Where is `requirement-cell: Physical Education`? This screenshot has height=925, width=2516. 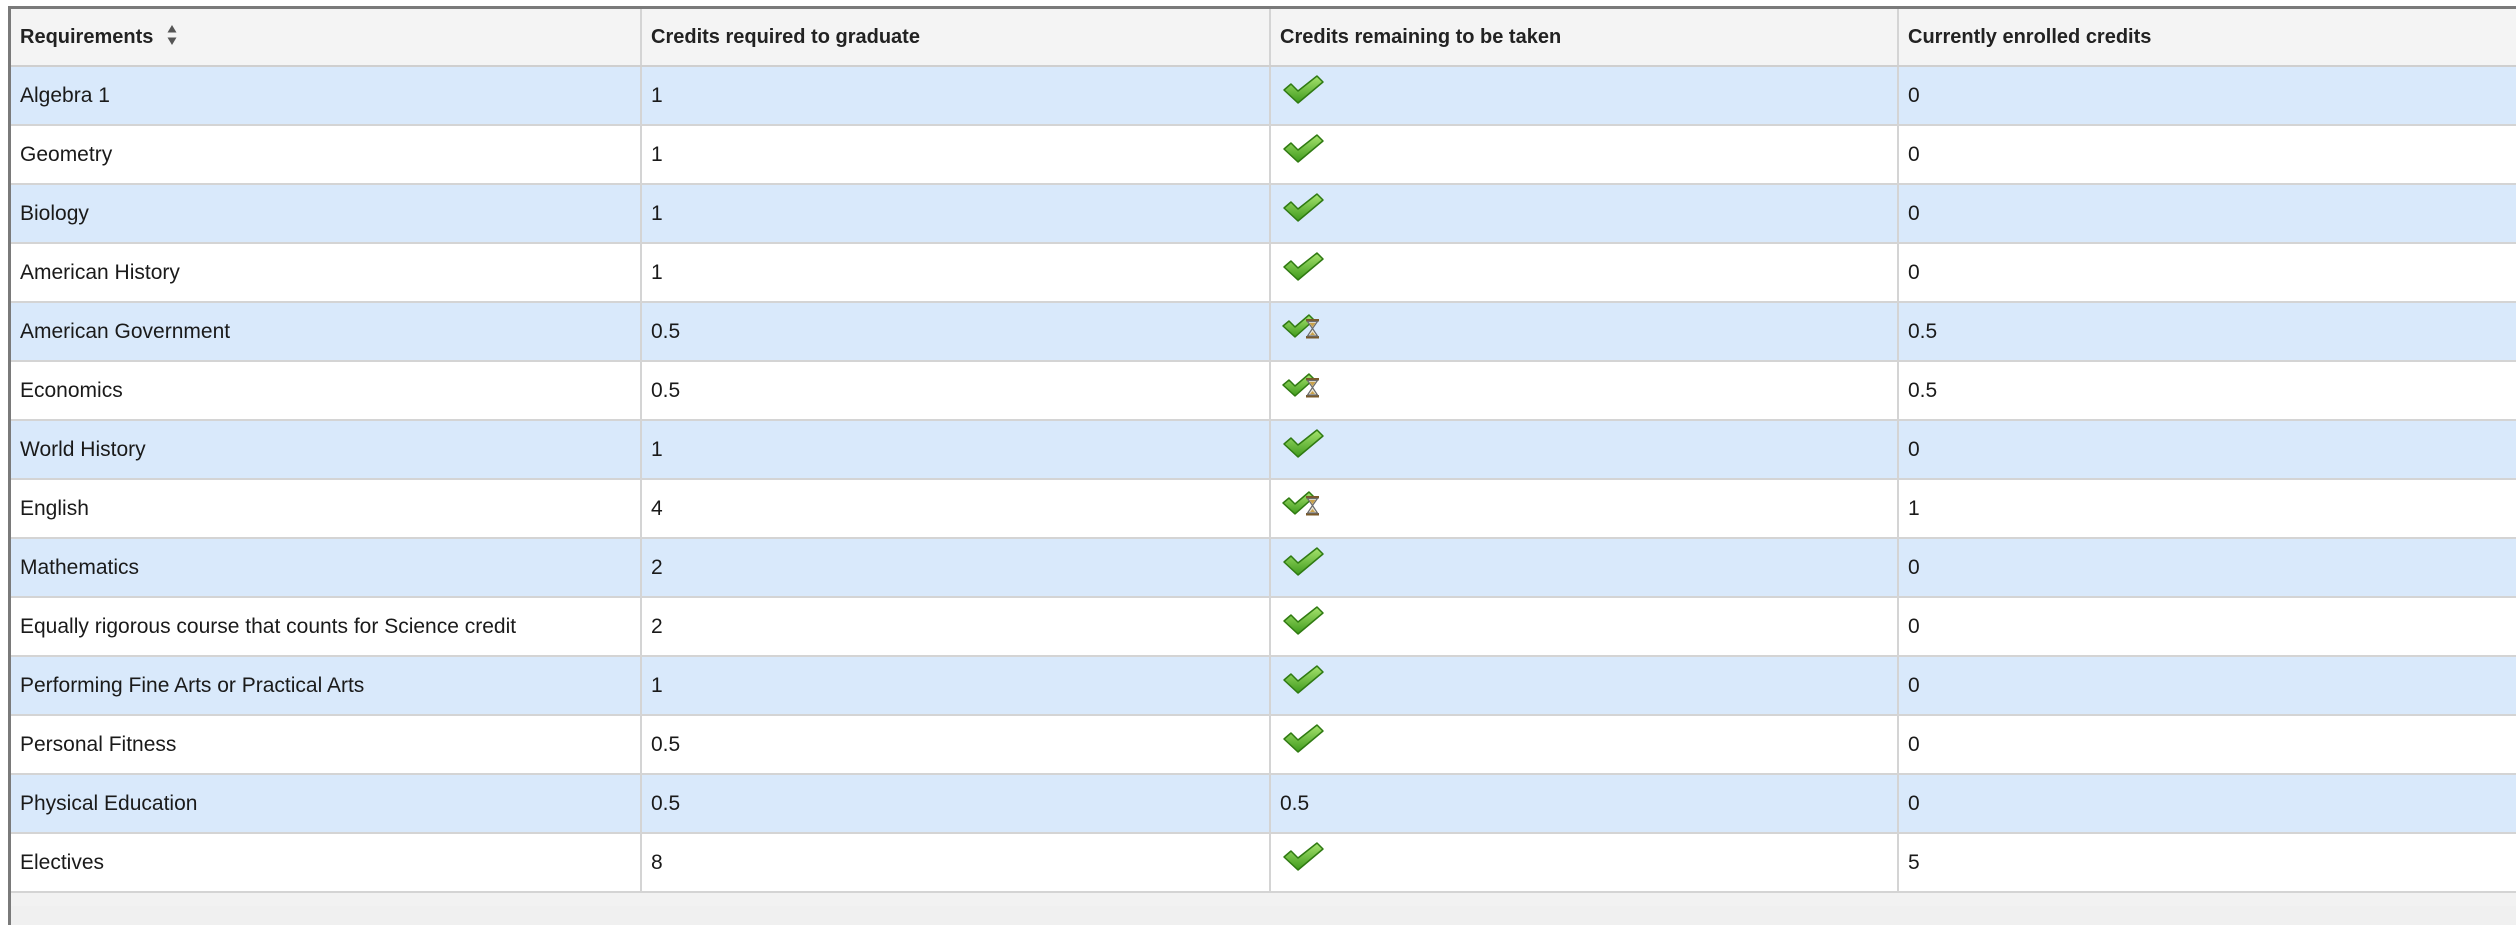
requirement-cell: Physical Education is located at coordinates (326, 804).